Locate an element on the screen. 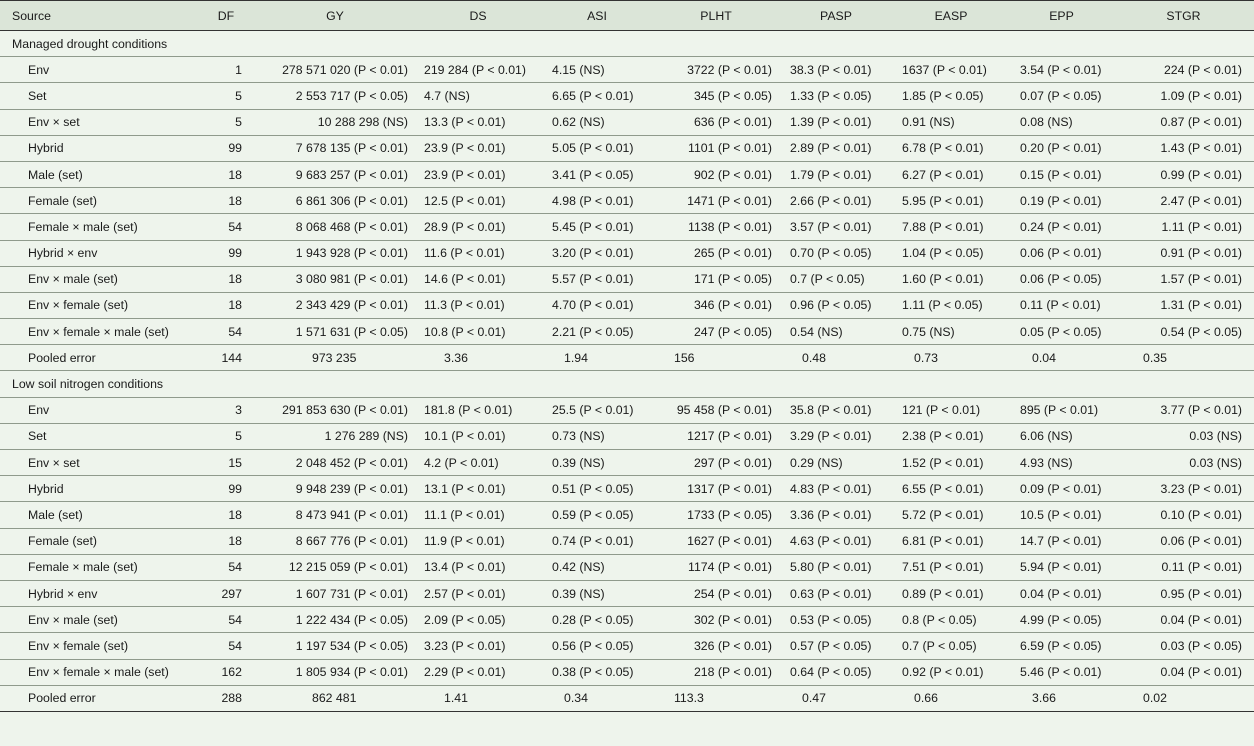 The width and height of the screenshot is (1254, 746). cell-asi: 5.57 (P < 0.01) is located at coordinates (597, 279).